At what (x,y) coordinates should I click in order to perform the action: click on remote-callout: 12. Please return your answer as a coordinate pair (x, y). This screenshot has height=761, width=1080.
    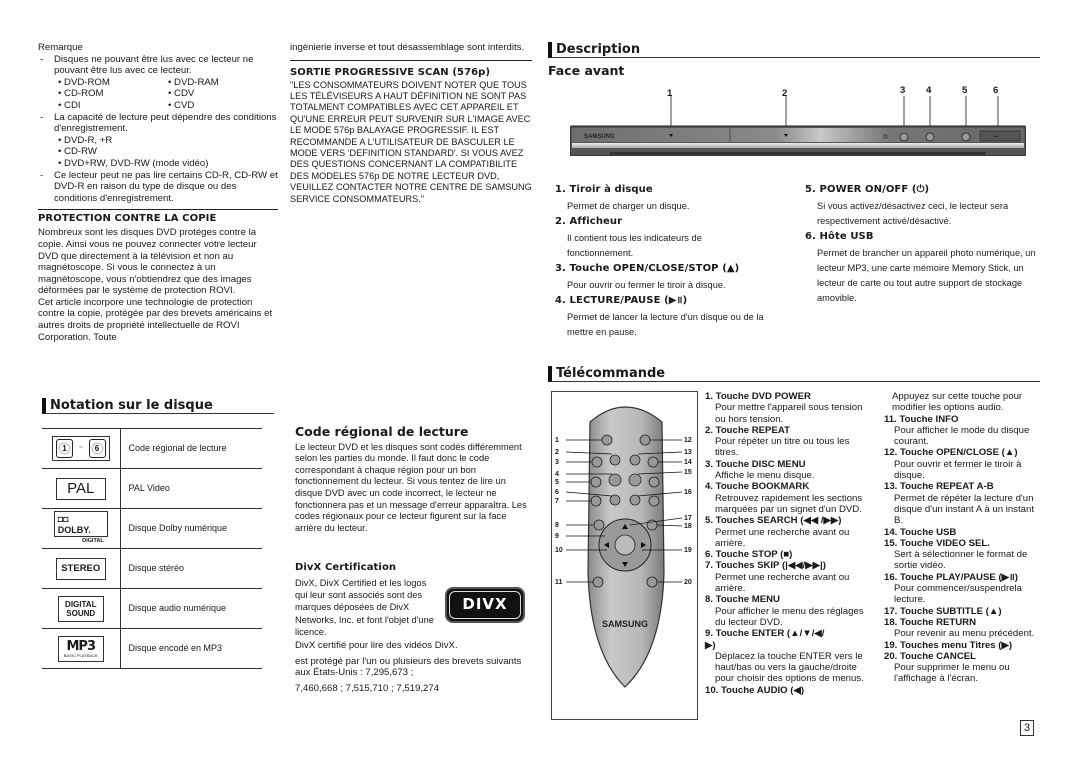
    Looking at the image, I should click on (688, 440).